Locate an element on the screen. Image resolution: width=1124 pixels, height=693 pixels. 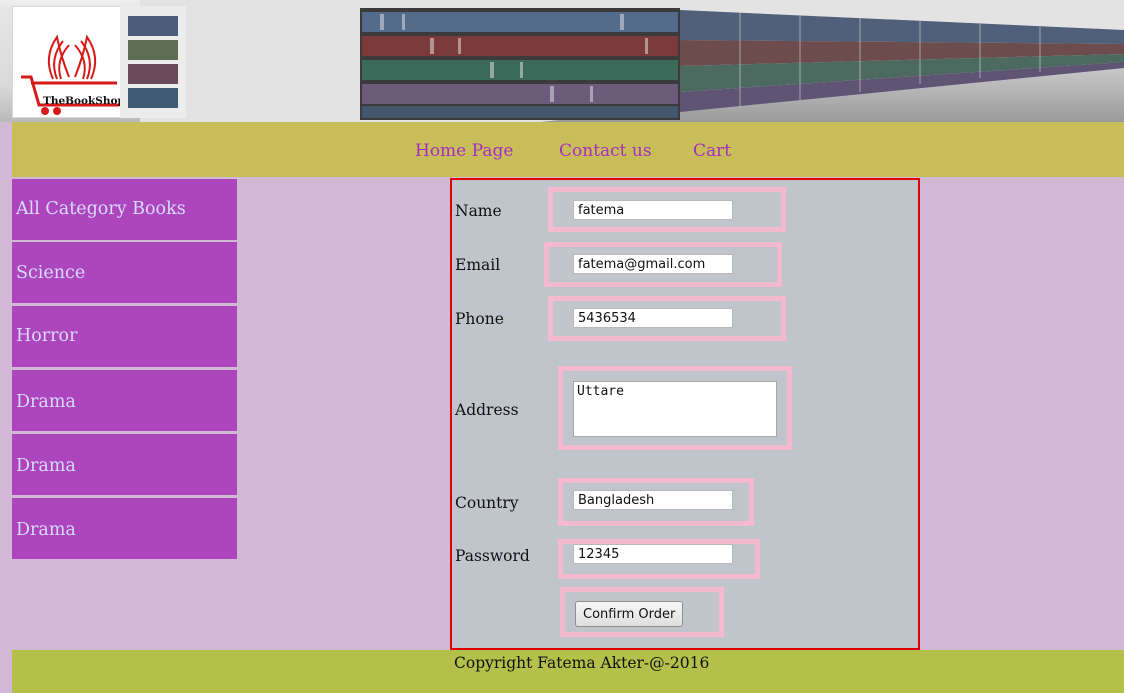
confirm-order-button: Confirm Order is located at coordinates (629, 614).